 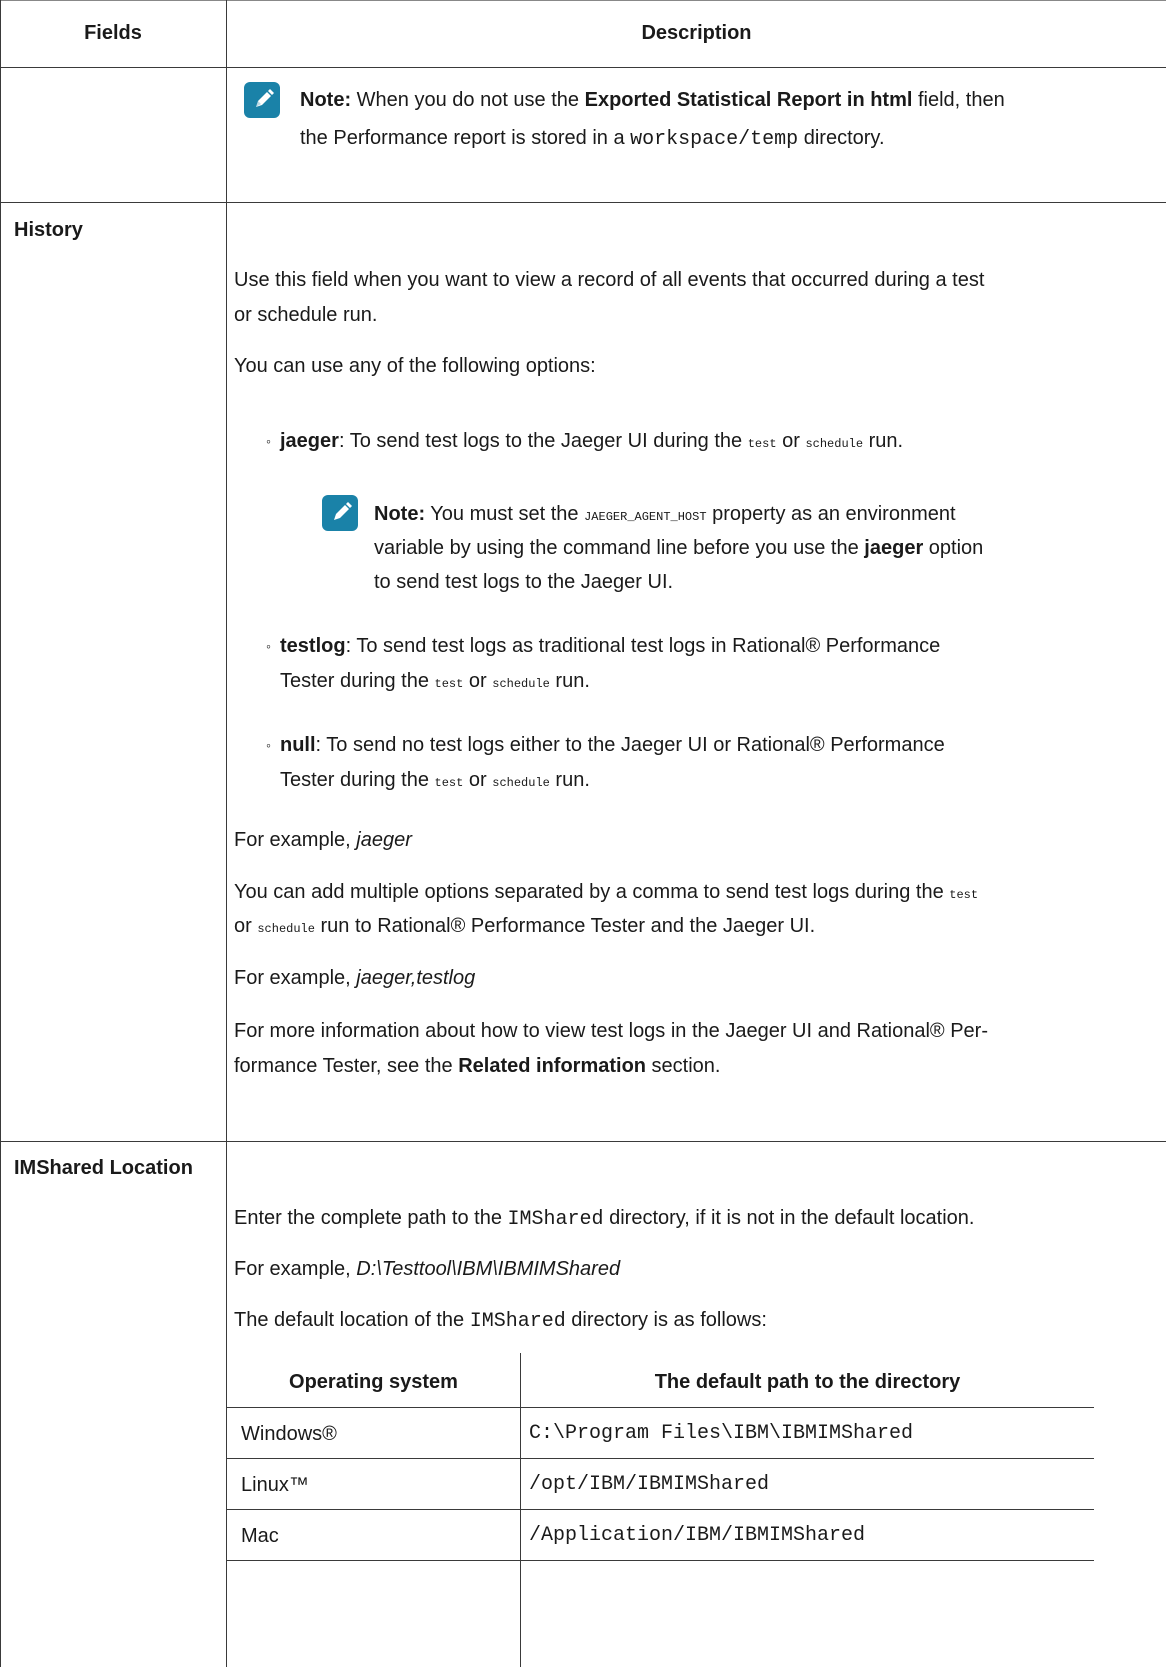 What do you see at coordinates (552, 1066) in the screenshot?
I see `related-information-link: Related information` at bounding box center [552, 1066].